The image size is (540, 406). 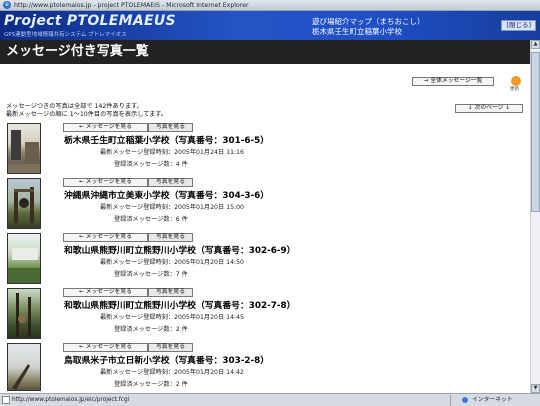 I want to click on info-range: 最新メッセージの順に 1〜10件目の写真を表示してます。, so click(x=87, y=114).